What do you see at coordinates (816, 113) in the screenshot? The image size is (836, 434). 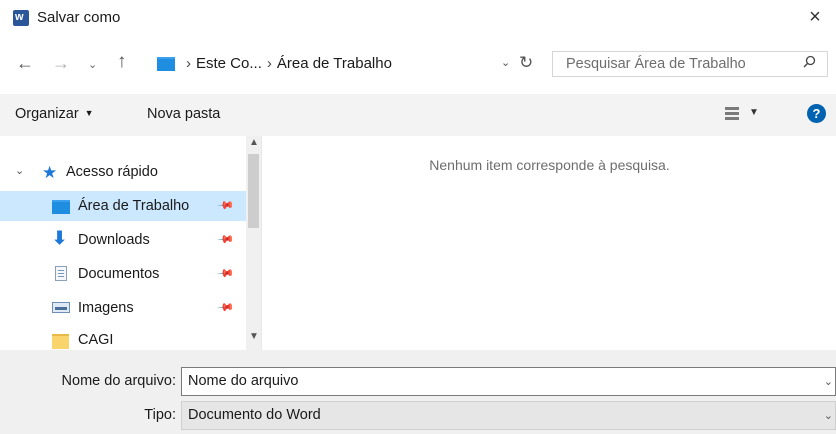 I see `help-button: ?` at bounding box center [816, 113].